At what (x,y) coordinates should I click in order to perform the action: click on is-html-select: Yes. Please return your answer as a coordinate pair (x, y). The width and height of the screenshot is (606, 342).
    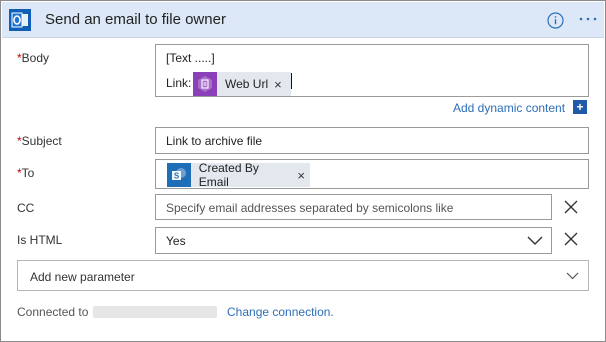
    Looking at the image, I should click on (353, 240).